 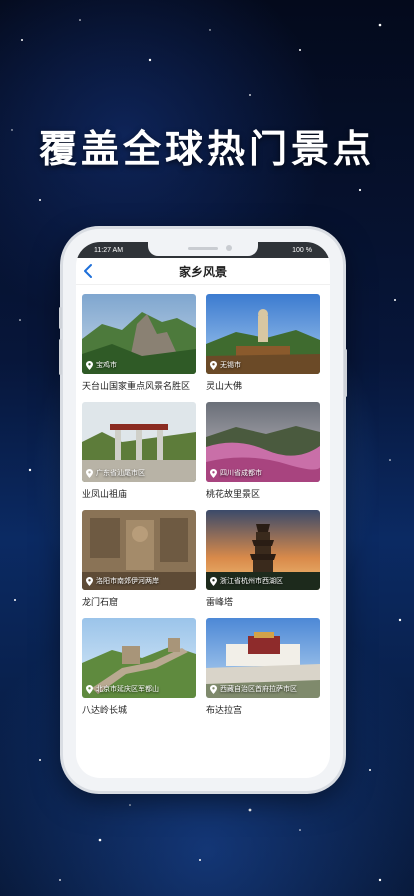 What do you see at coordinates (136, 387) in the screenshot?
I see `scenic-name: 天台山国家重点风景名胜区` at bounding box center [136, 387].